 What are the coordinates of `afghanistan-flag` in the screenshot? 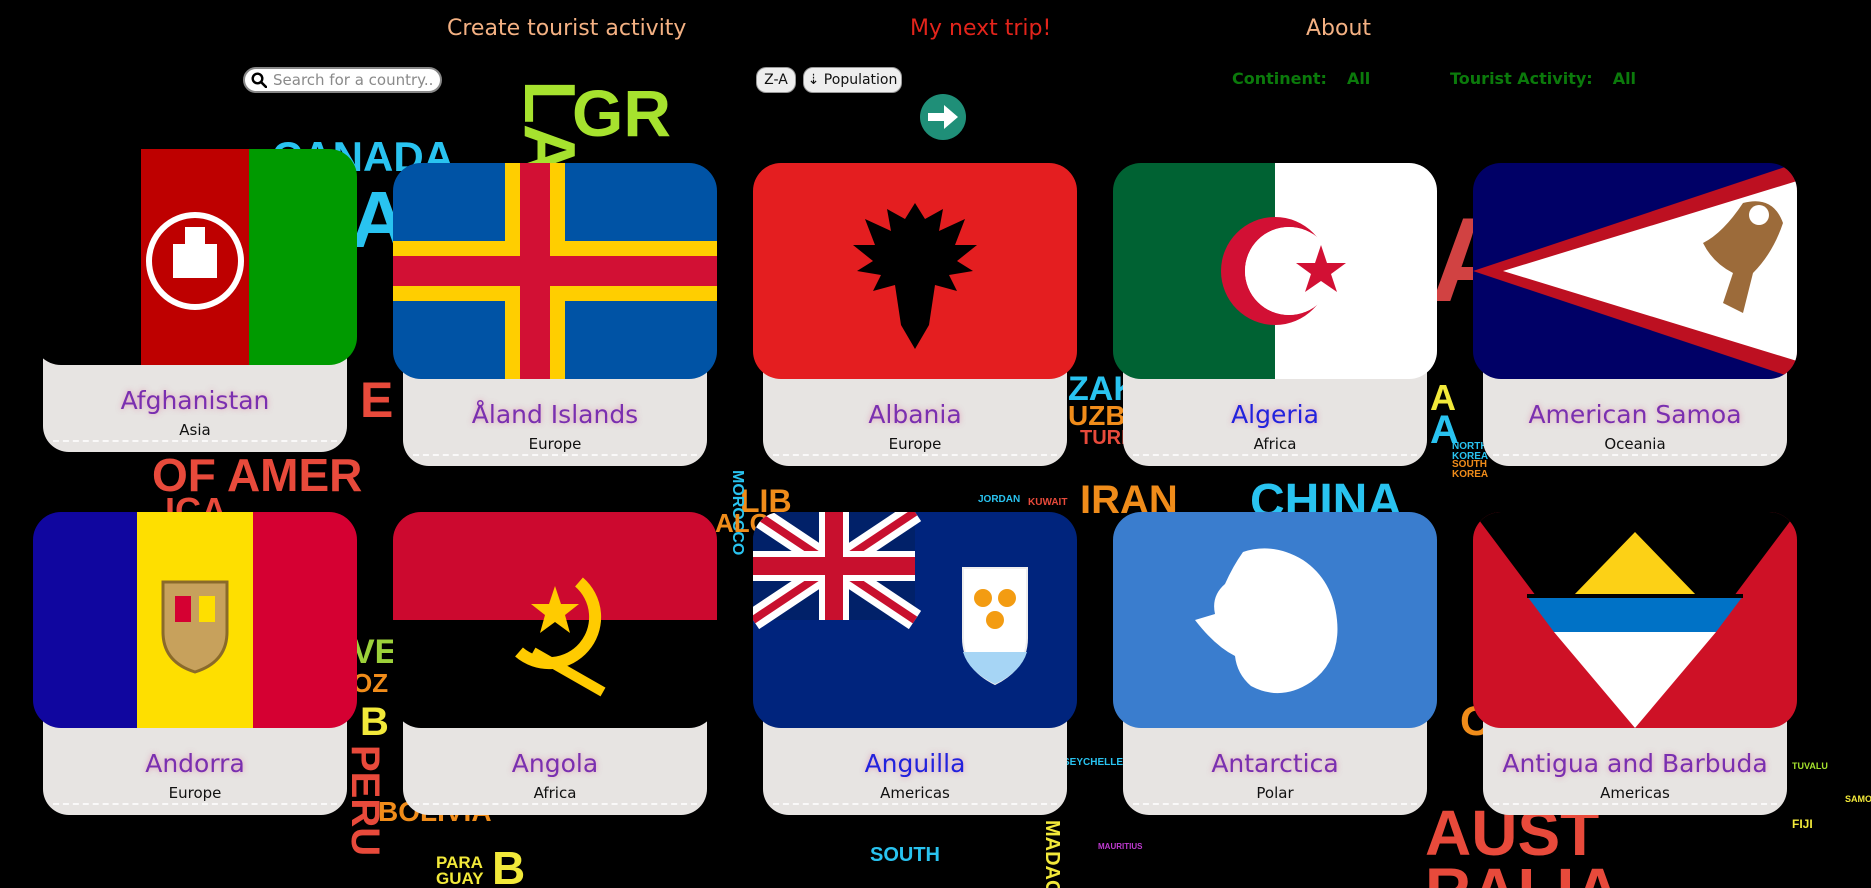 It's located at (195, 257).